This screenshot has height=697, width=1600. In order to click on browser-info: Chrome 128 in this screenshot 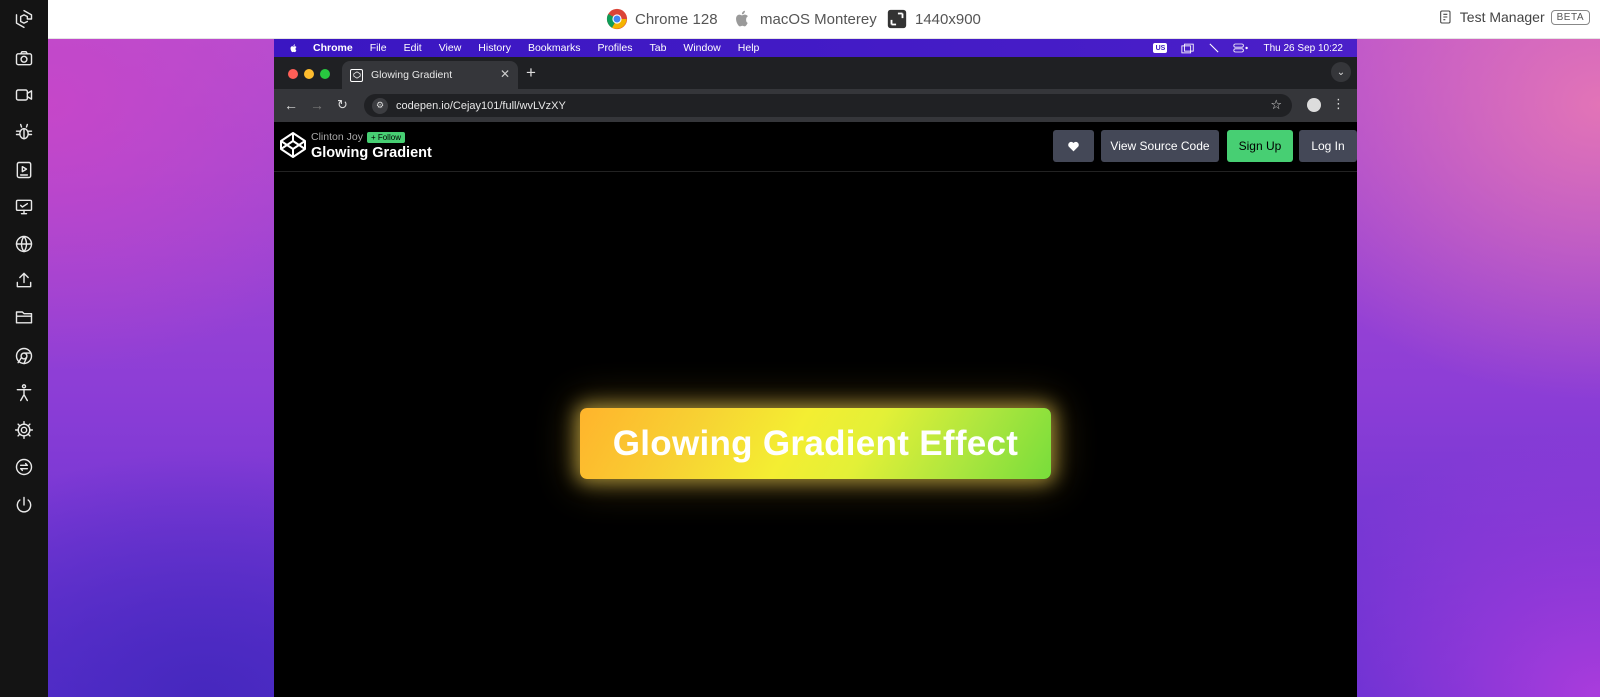, I will do `click(662, 19)`.